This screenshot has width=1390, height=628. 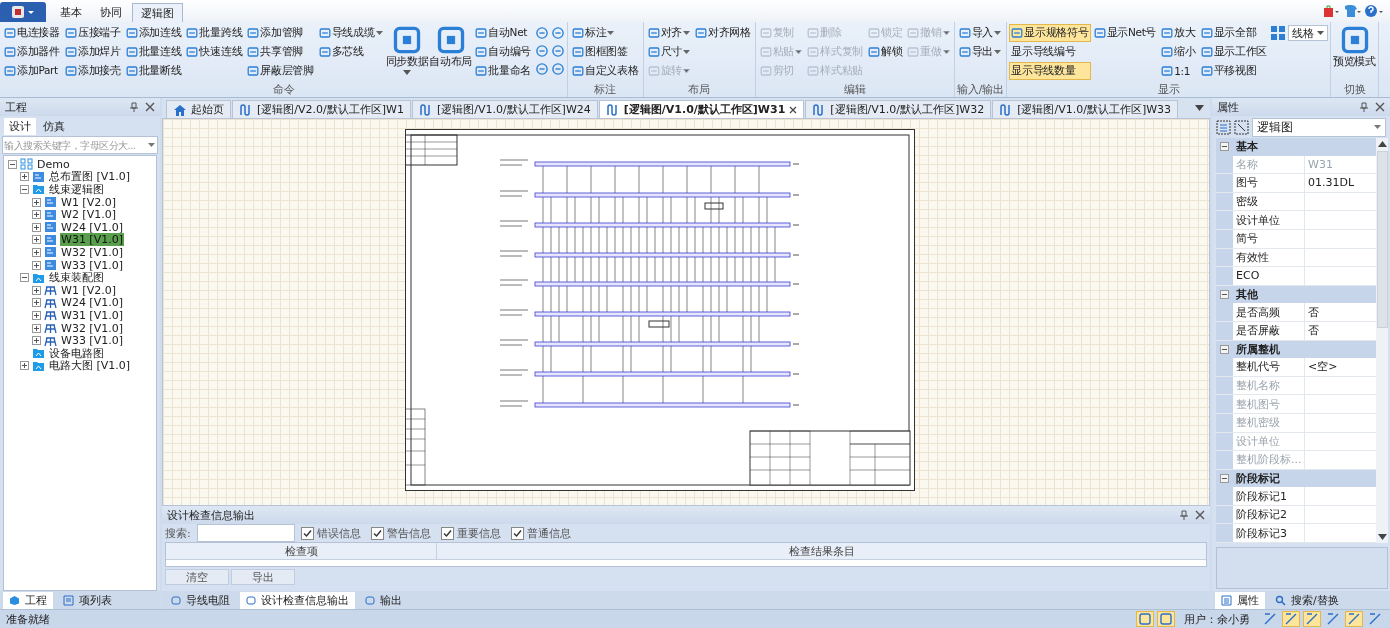 What do you see at coordinates (28, 600) in the screenshot?
I see `panel-tab: 工程` at bounding box center [28, 600].